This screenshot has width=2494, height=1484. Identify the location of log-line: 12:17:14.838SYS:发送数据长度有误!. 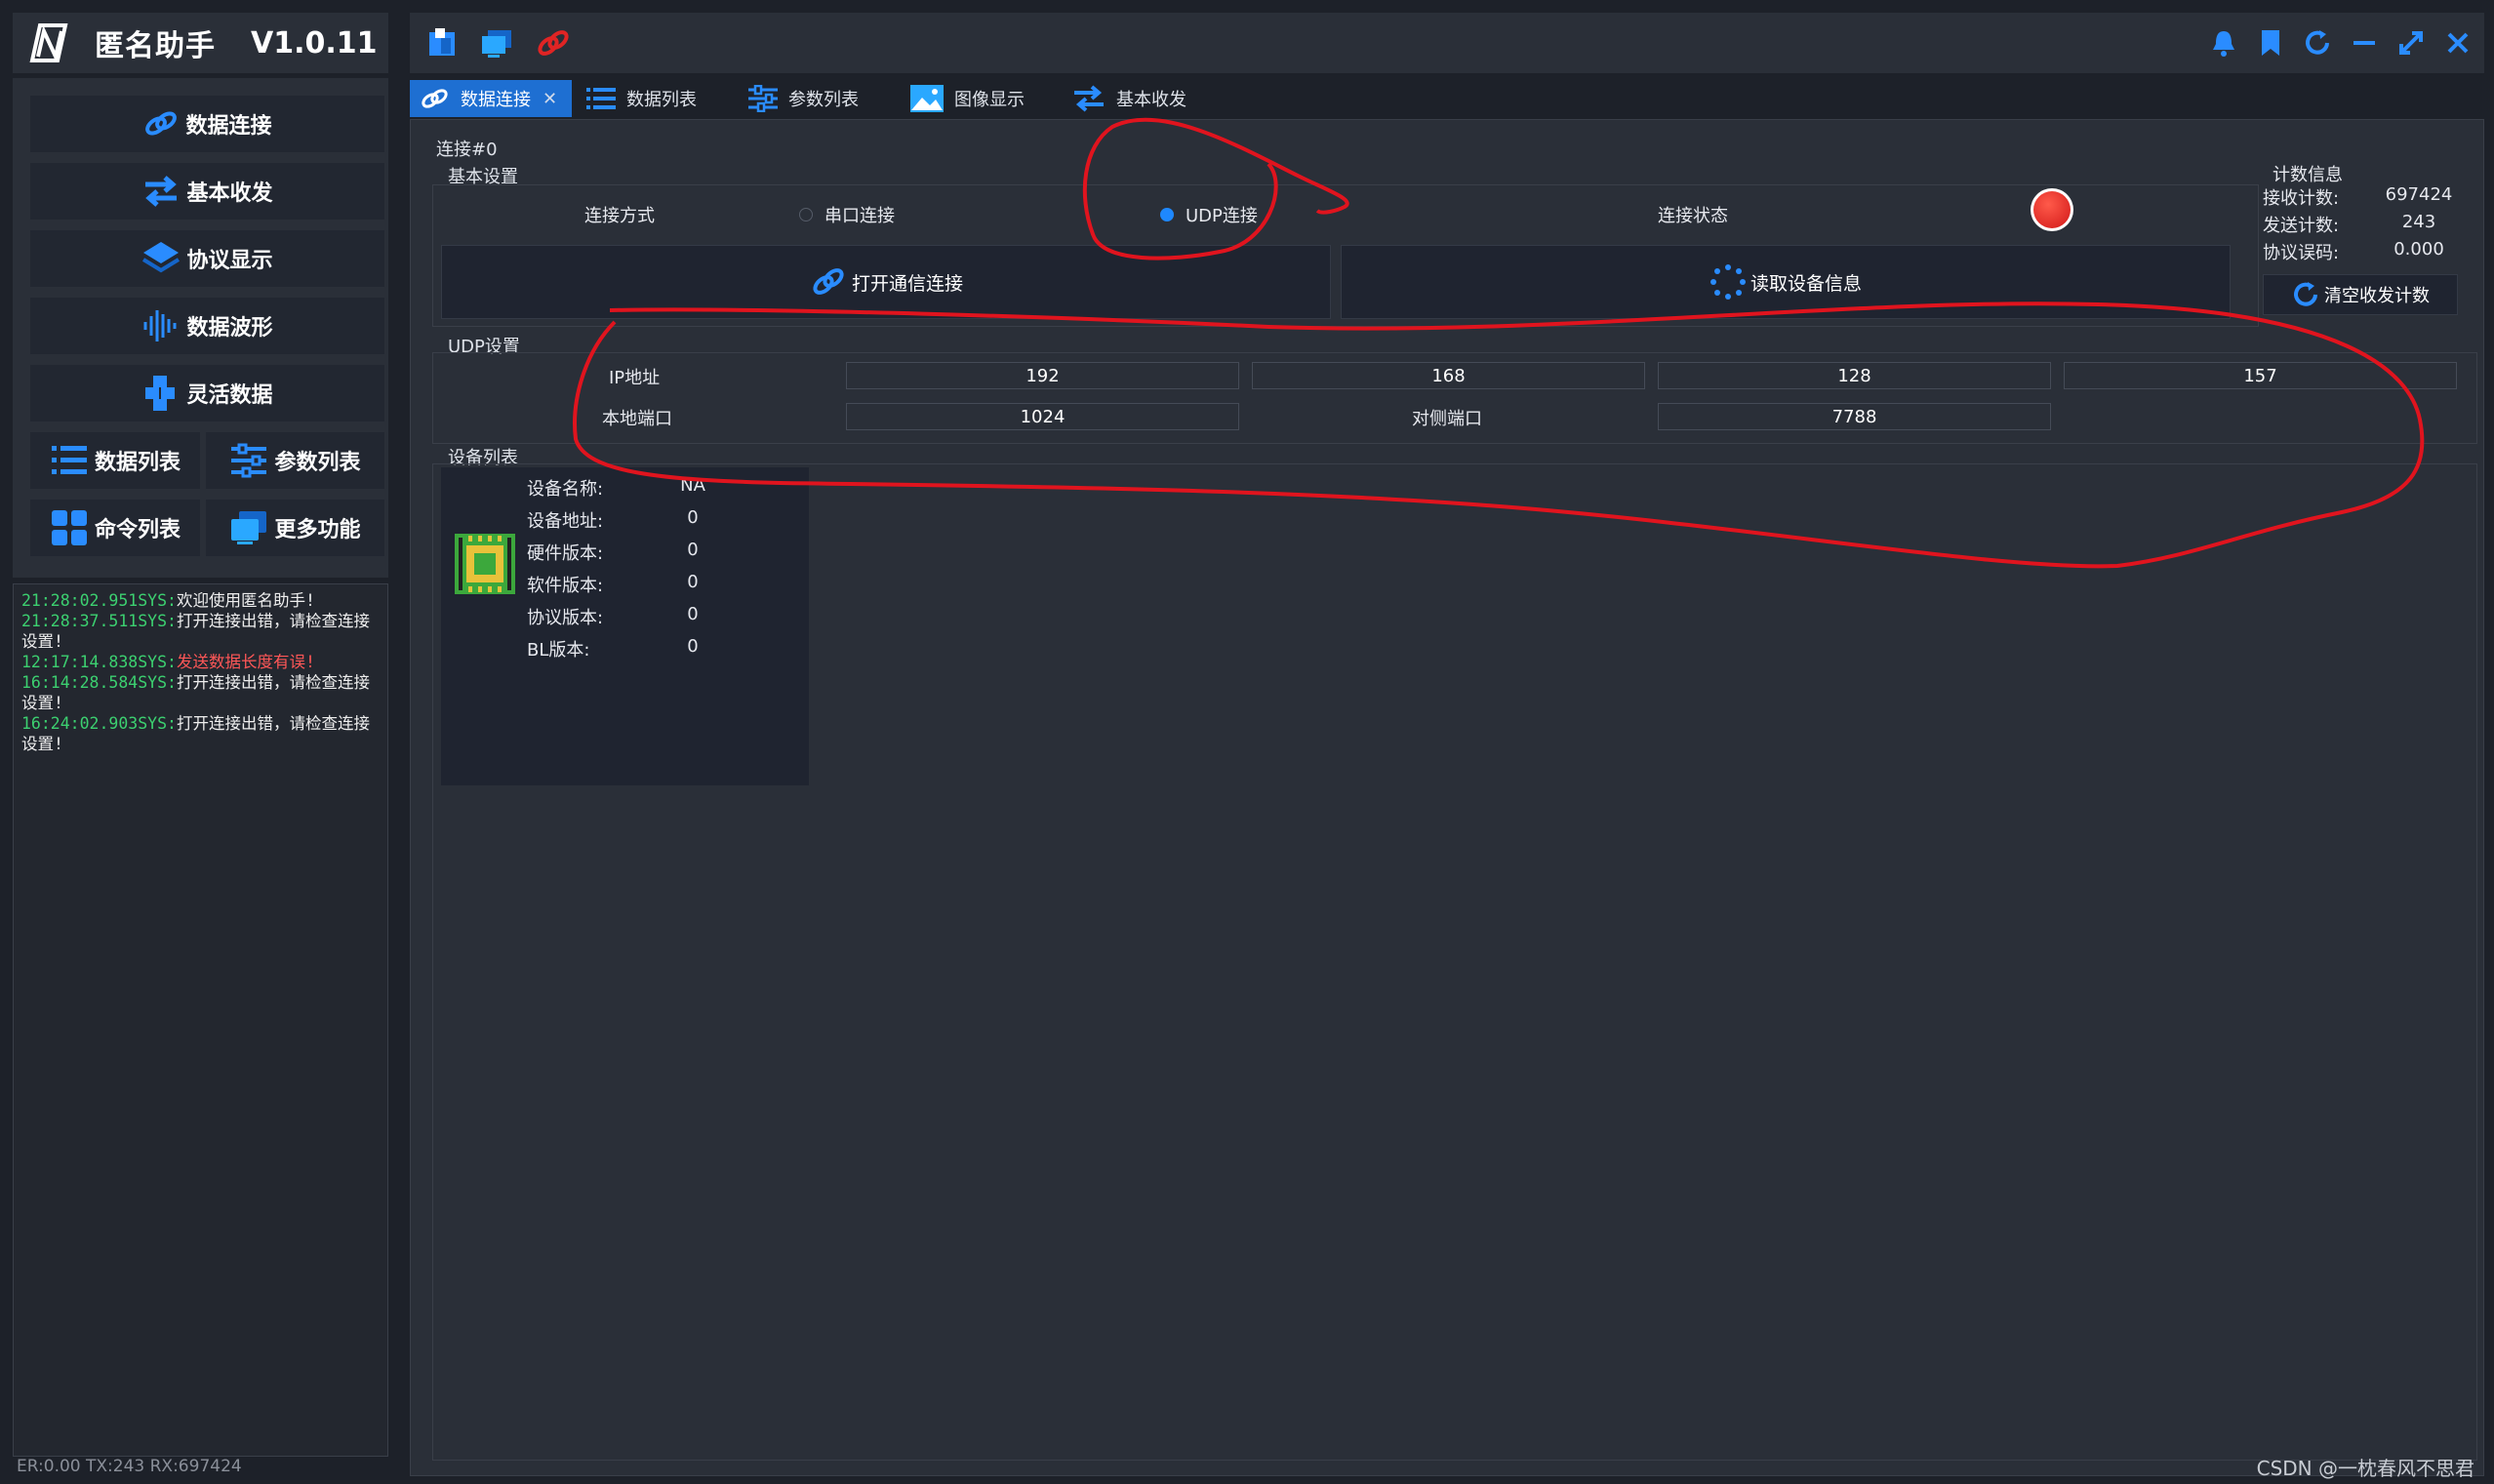
(168, 662).